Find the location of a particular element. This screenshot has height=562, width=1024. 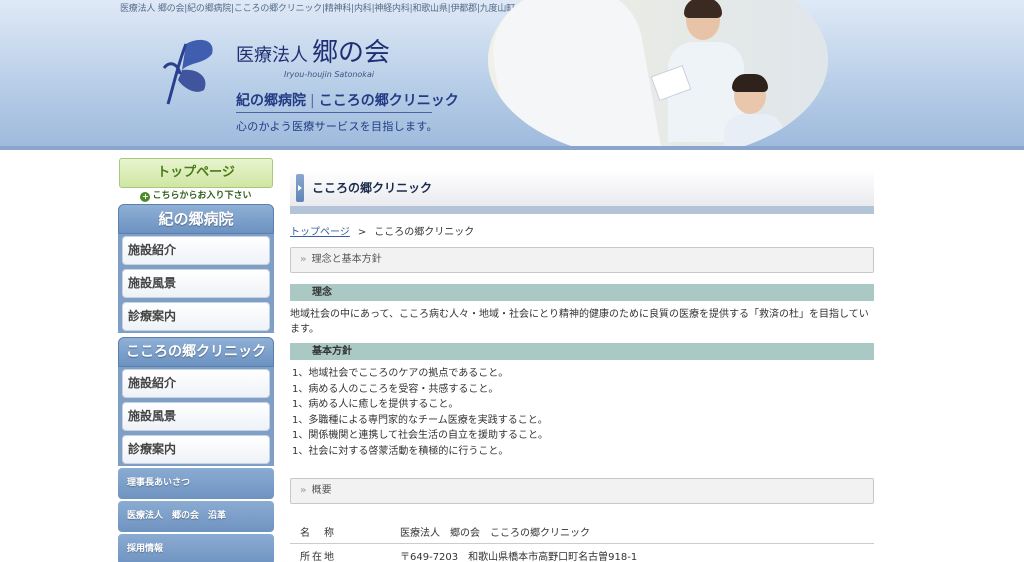

list-item: 1、多職種による専門家的なチーム医療を実践すること。 is located at coordinates (420, 420).